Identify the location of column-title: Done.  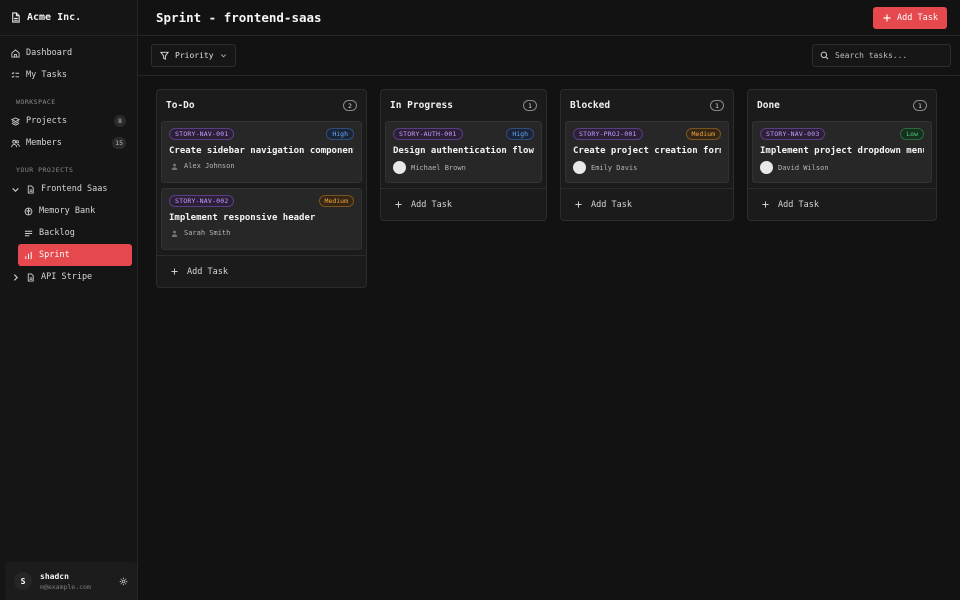
(768, 105).